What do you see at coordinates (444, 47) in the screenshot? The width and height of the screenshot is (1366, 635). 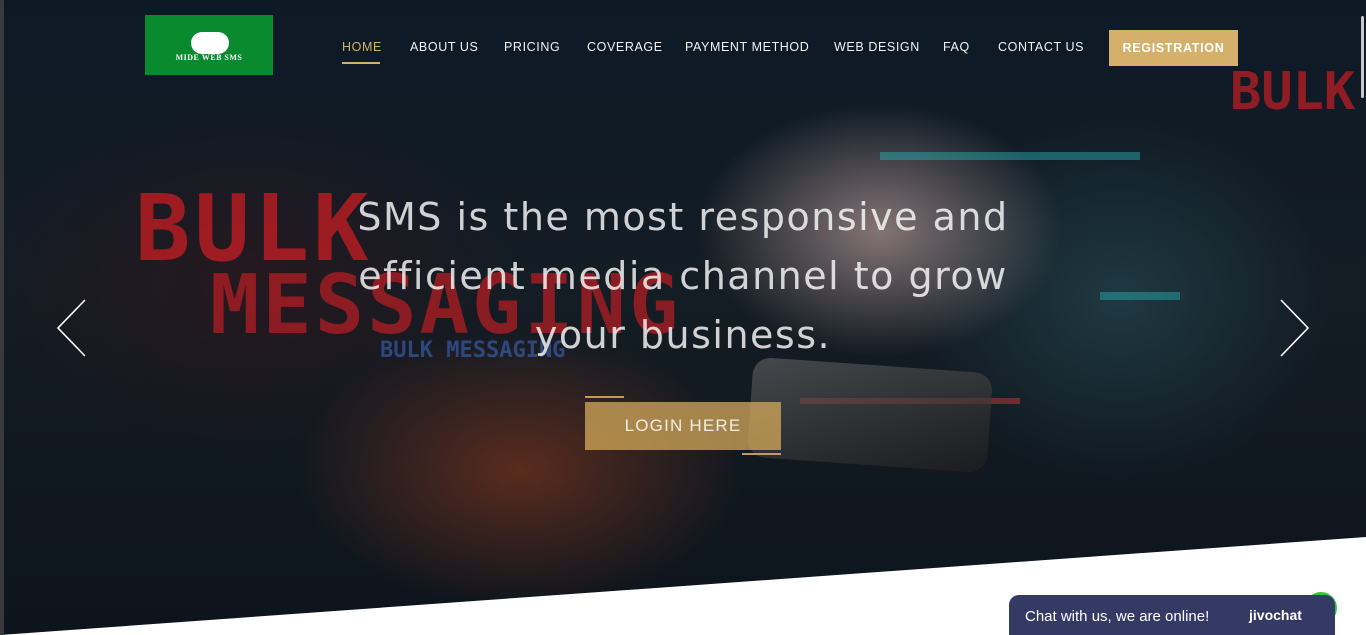 I see `nav-item-about-us: ABOUT US` at bounding box center [444, 47].